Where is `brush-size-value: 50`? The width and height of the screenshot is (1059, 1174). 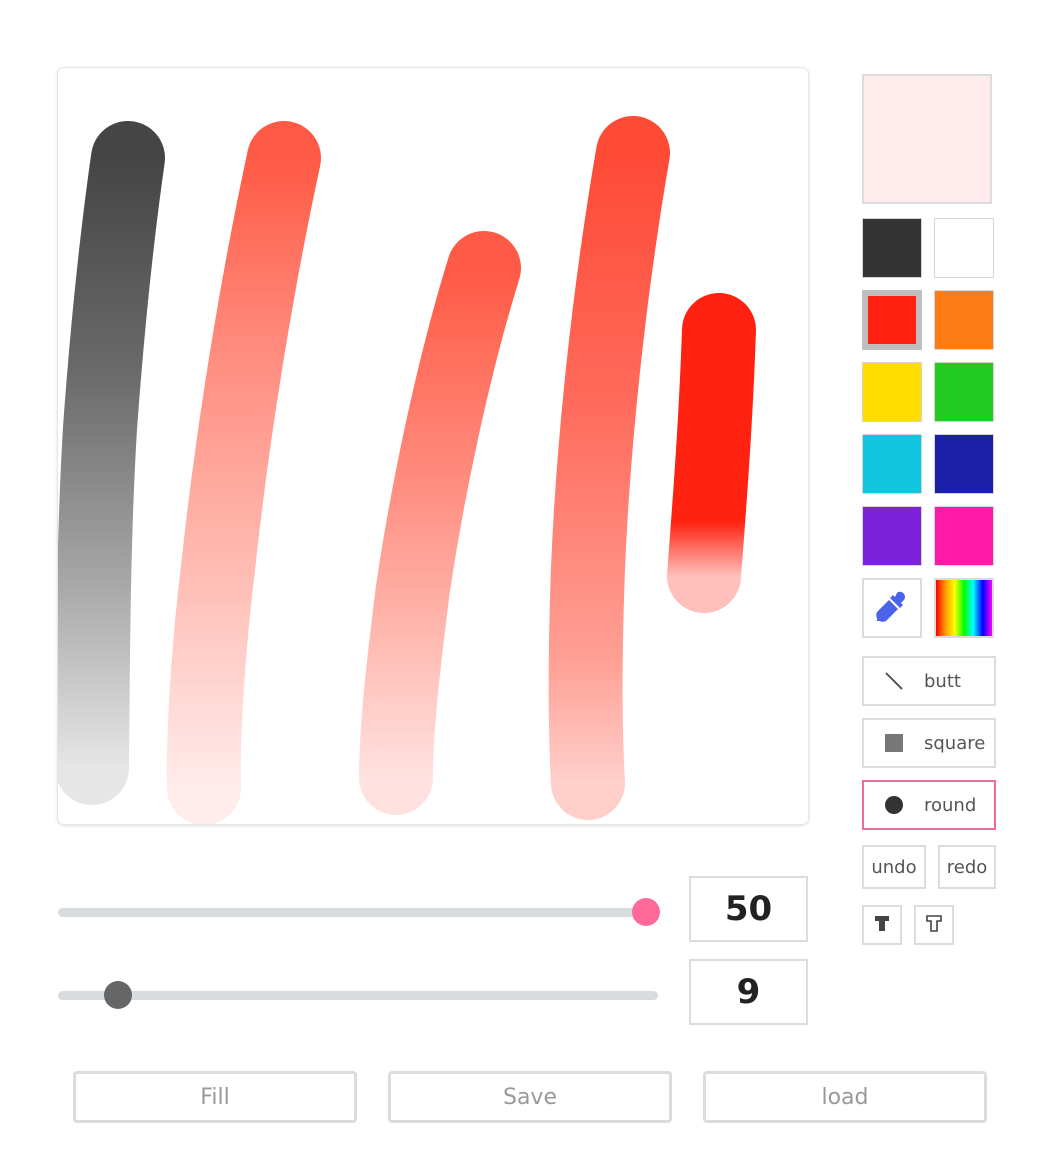
brush-size-value: 50 is located at coordinates (748, 909).